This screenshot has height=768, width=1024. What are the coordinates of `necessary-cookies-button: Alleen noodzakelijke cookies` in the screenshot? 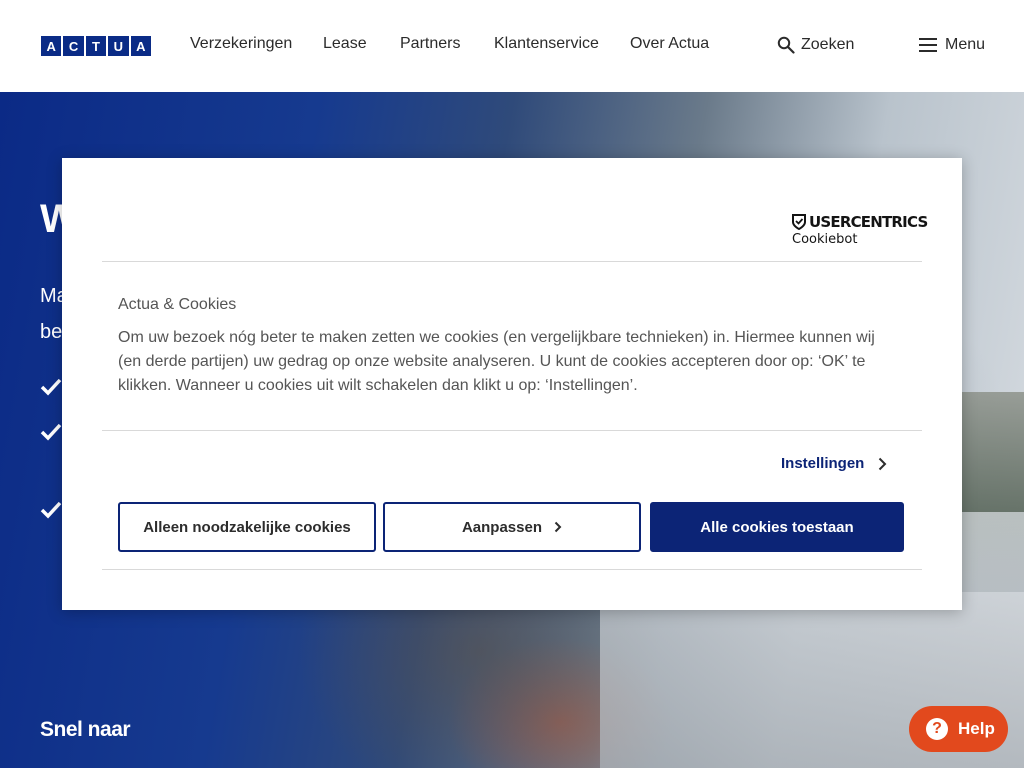 It's located at (247, 527).